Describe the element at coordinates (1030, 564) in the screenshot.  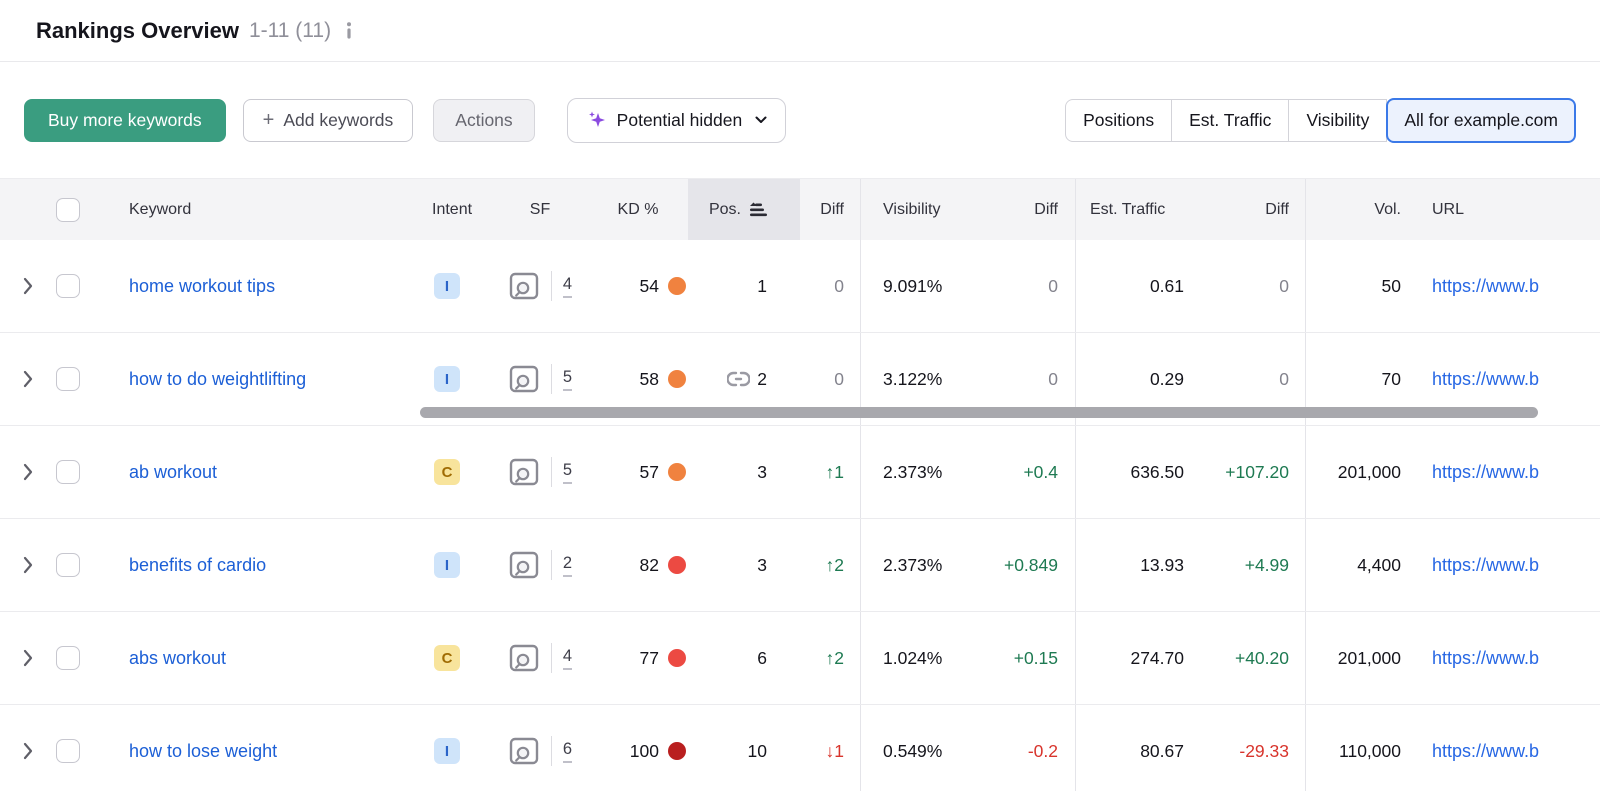
I see `visibility-diff: +0.849` at that location.